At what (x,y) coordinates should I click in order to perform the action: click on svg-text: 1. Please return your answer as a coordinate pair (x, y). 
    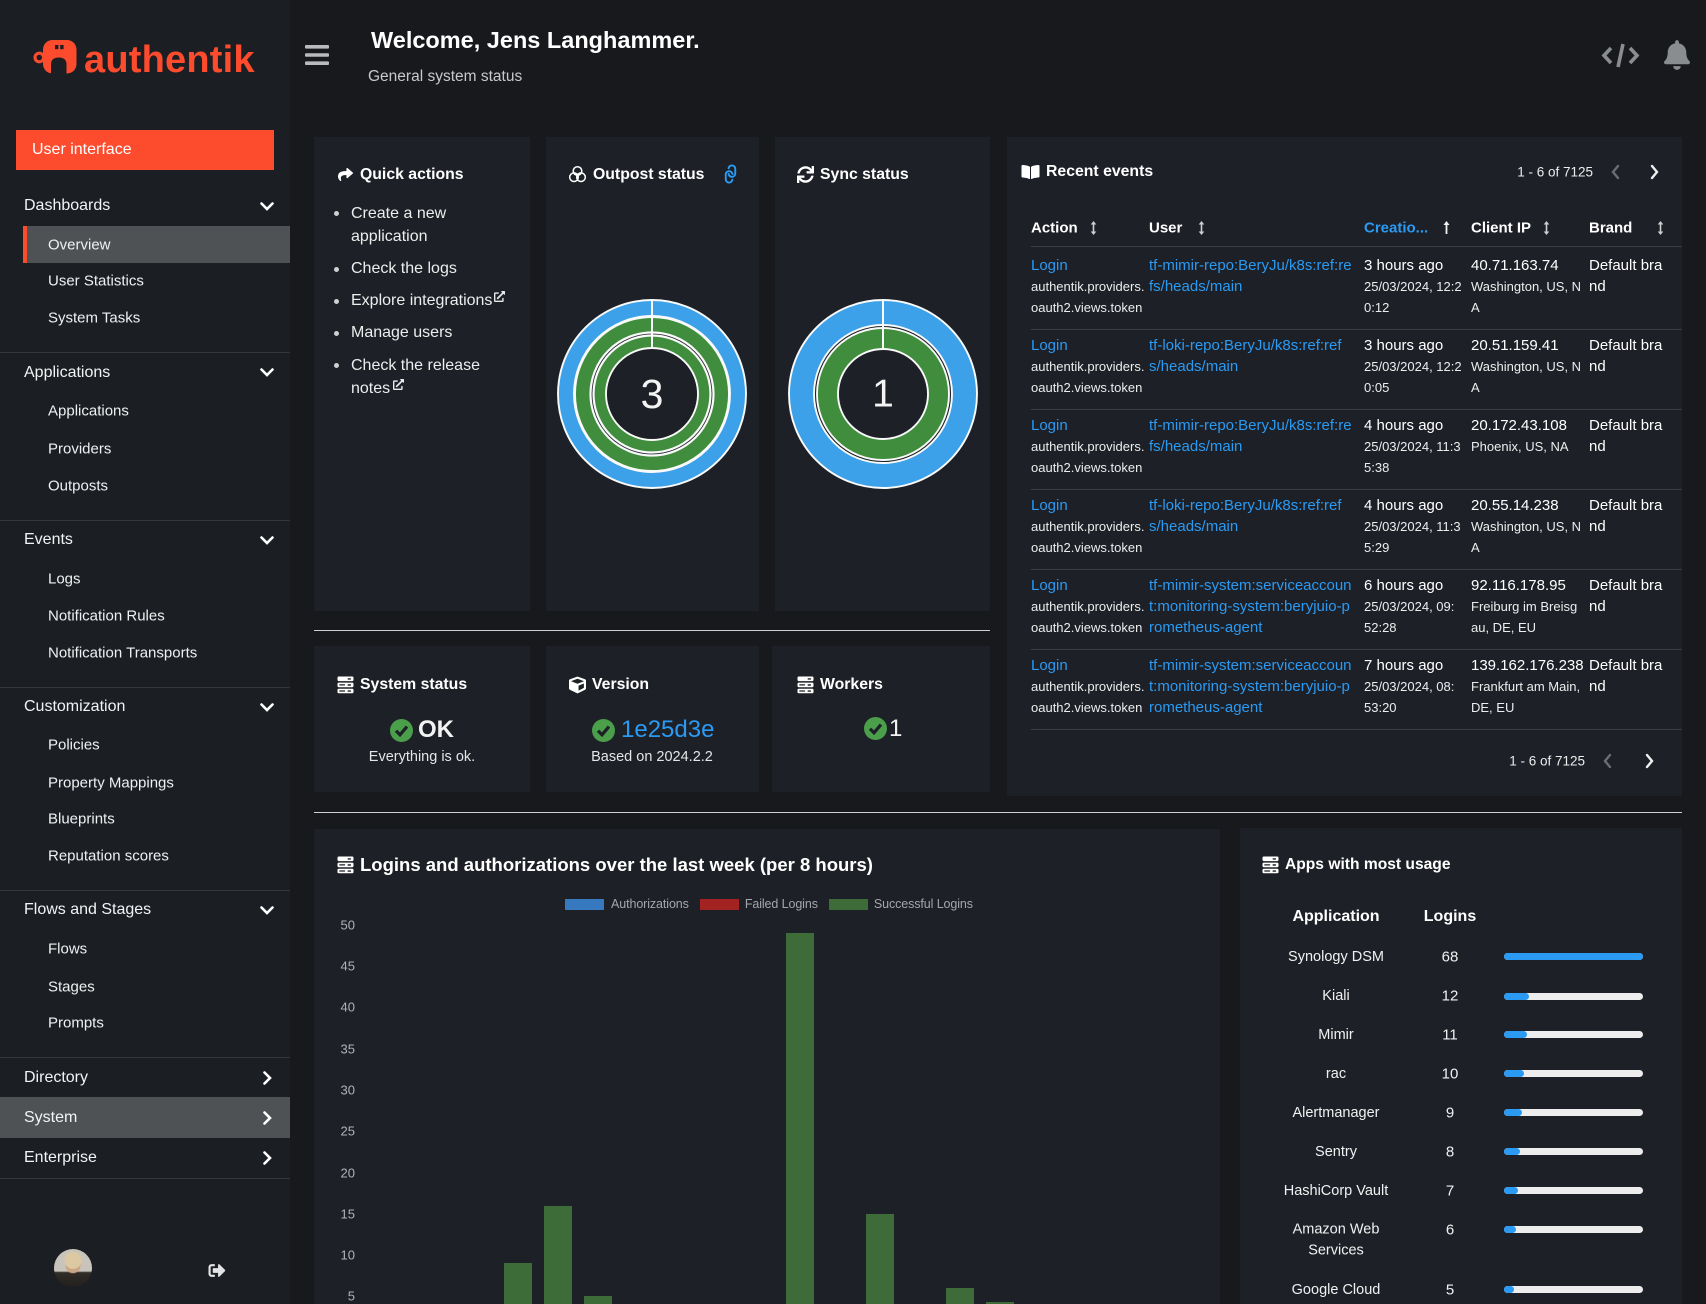
    Looking at the image, I should click on (883, 394).